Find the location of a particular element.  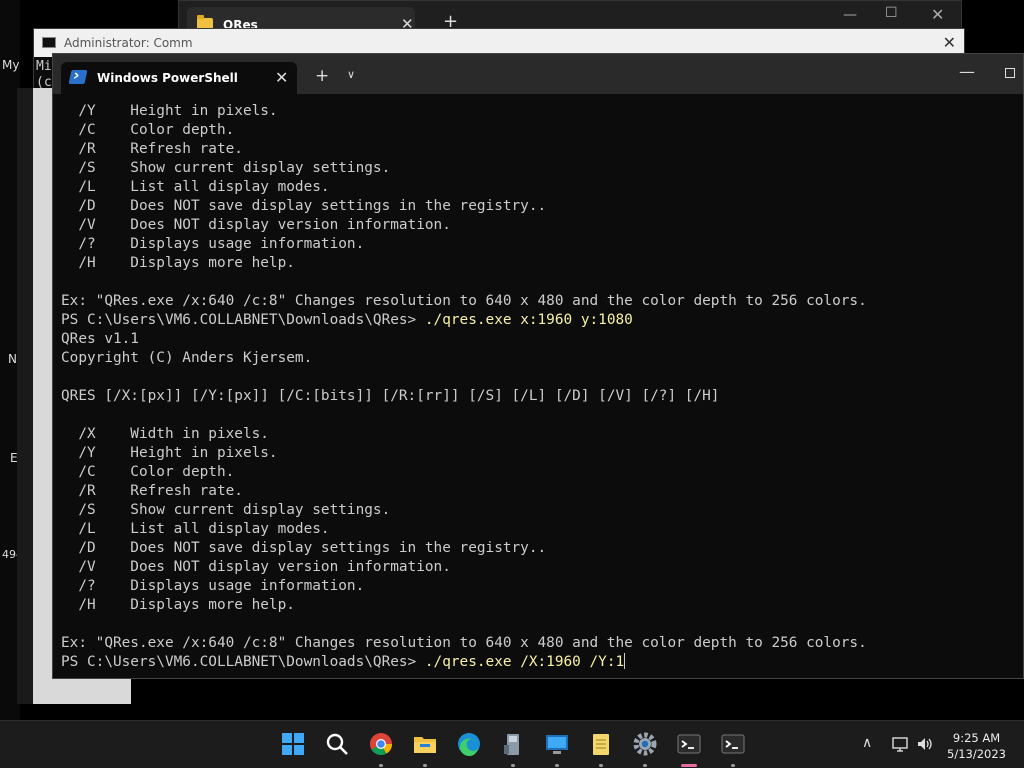

close-tab-button: ✕ is located at coordinates (281, 77).